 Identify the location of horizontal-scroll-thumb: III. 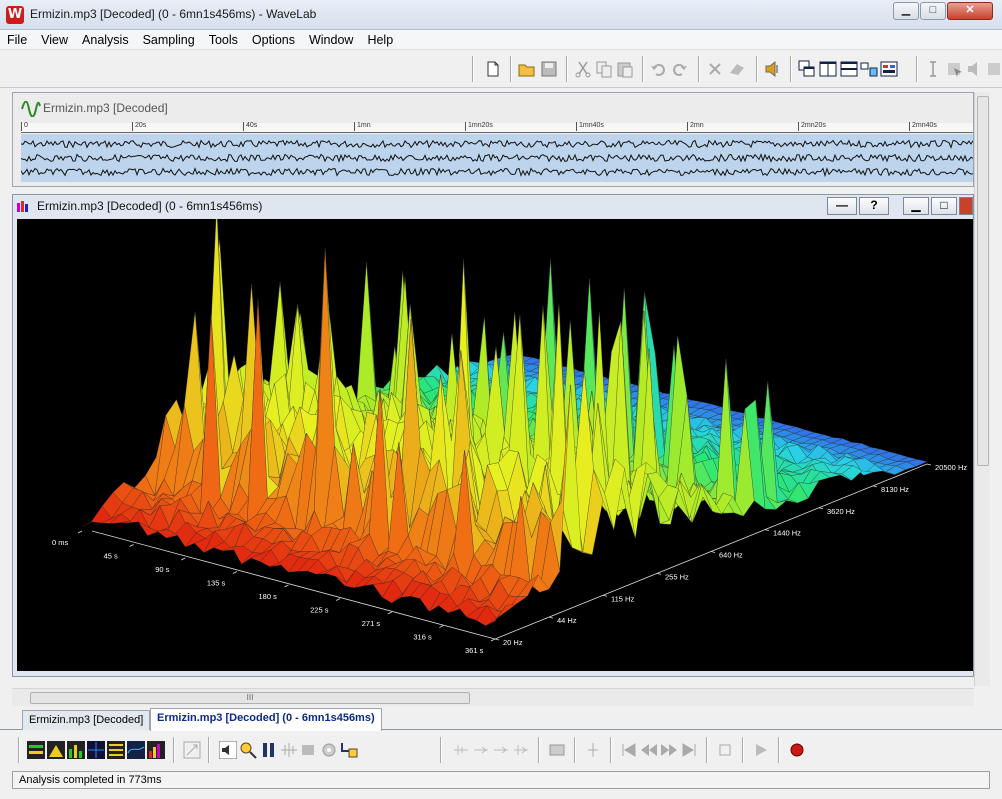
(250, 698).